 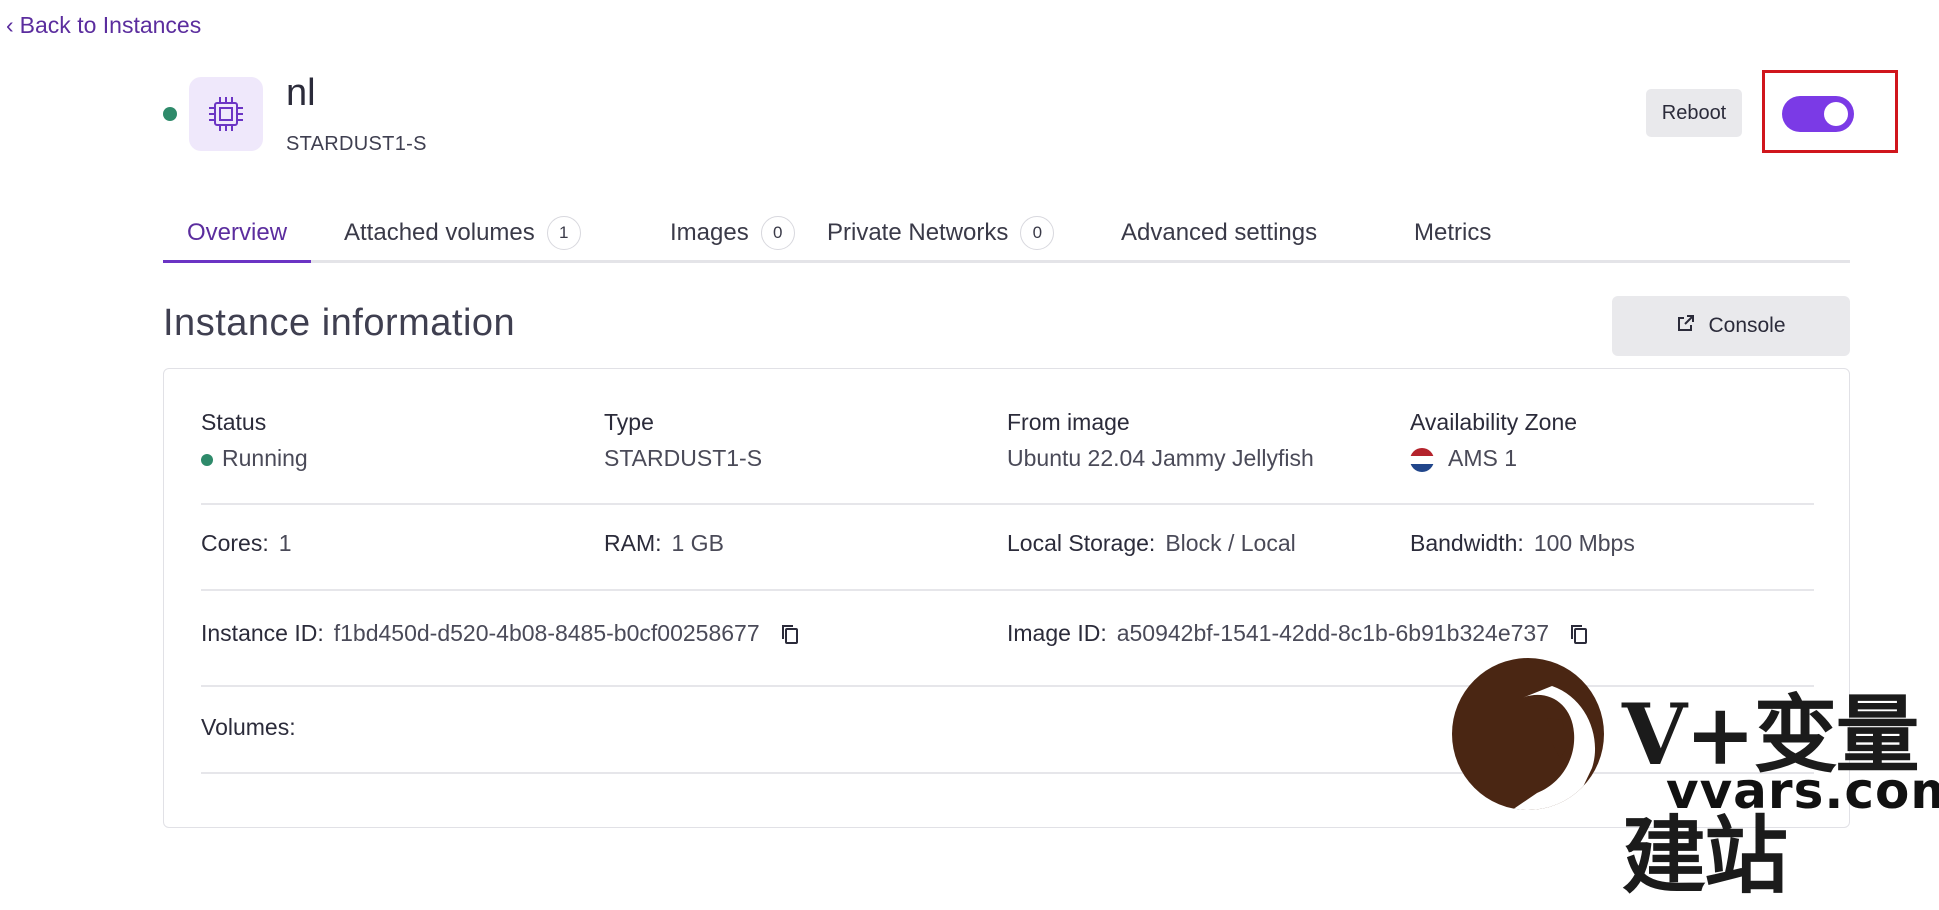 What do you see at coordinates (563, 233) in the screenshot?
I see `count-badge: 1` at bounding box center [563, 233].